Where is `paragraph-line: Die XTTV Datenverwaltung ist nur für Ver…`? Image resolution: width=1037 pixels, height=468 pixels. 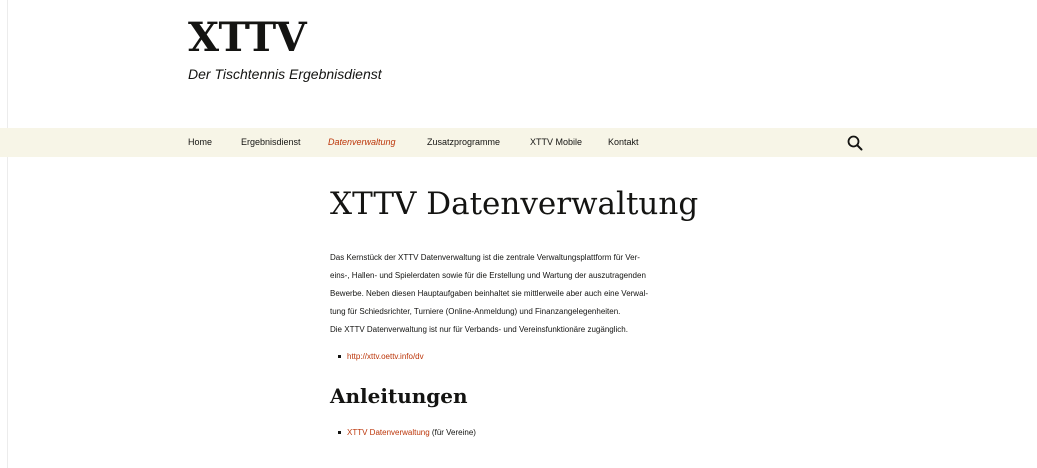 paragraph-line: Die XTTV Datenverwaltung ist nur für Ver… is located at coordinates (479, 329).